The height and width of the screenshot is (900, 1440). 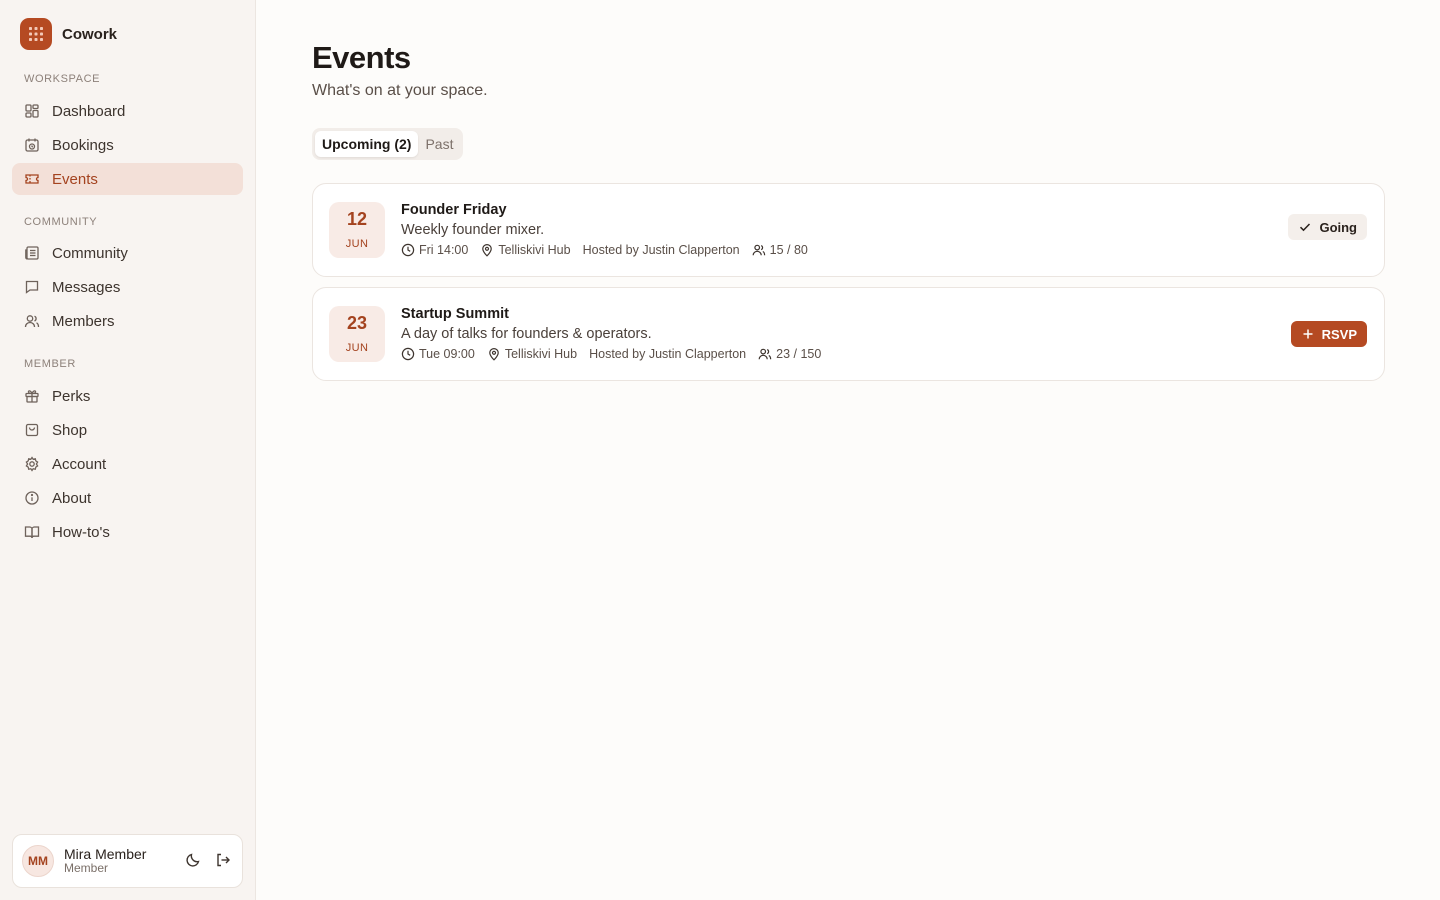 I want to click on page-subtitle: What's on at your space., so click(x=400, y=90).